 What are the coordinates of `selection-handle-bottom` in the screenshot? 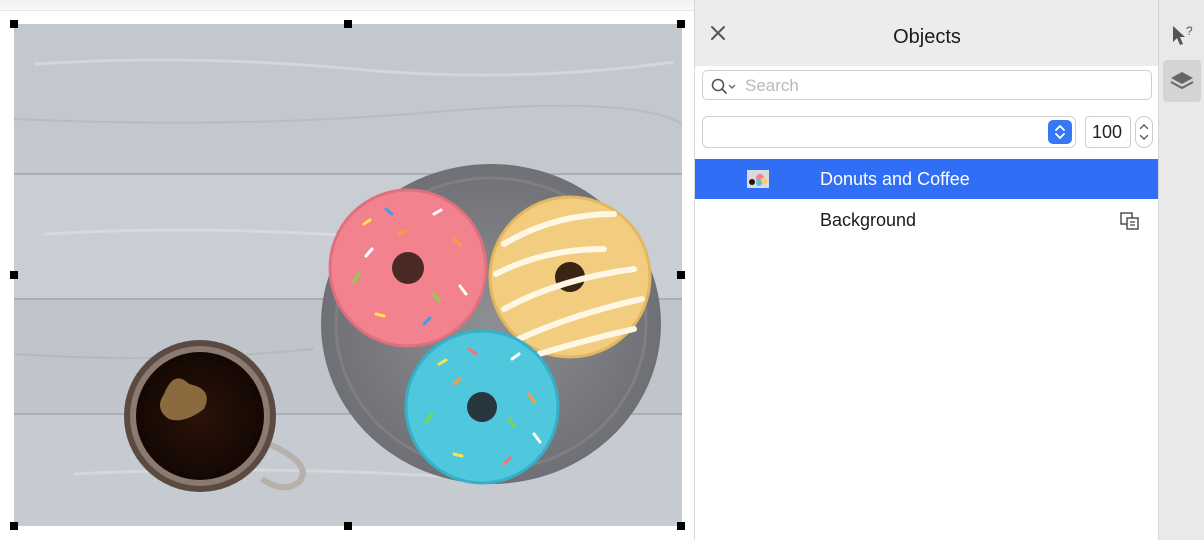 It's located at (348, 526).